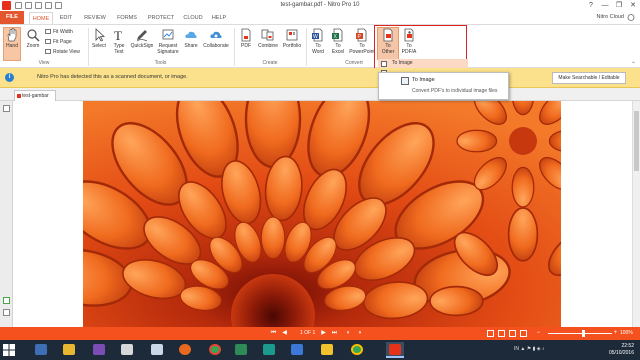 This screenshot has height=360, width=640. I want to click on comments-panel-icon, so click(6, 312).